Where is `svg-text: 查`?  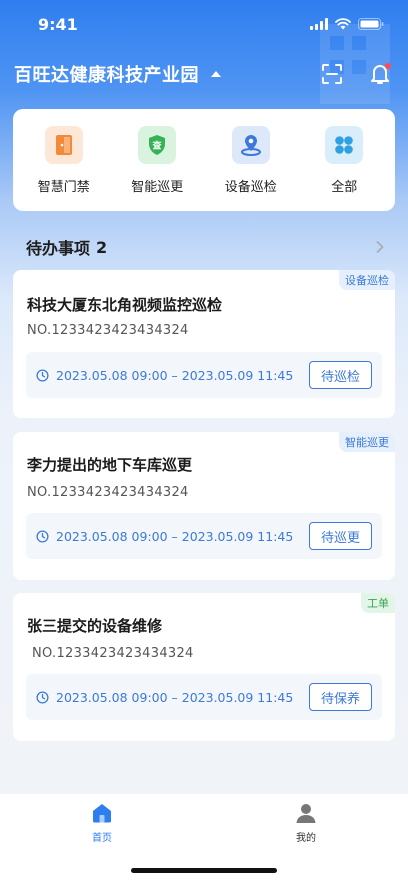 svg-text: 查 is located at coordinates (157, 145).